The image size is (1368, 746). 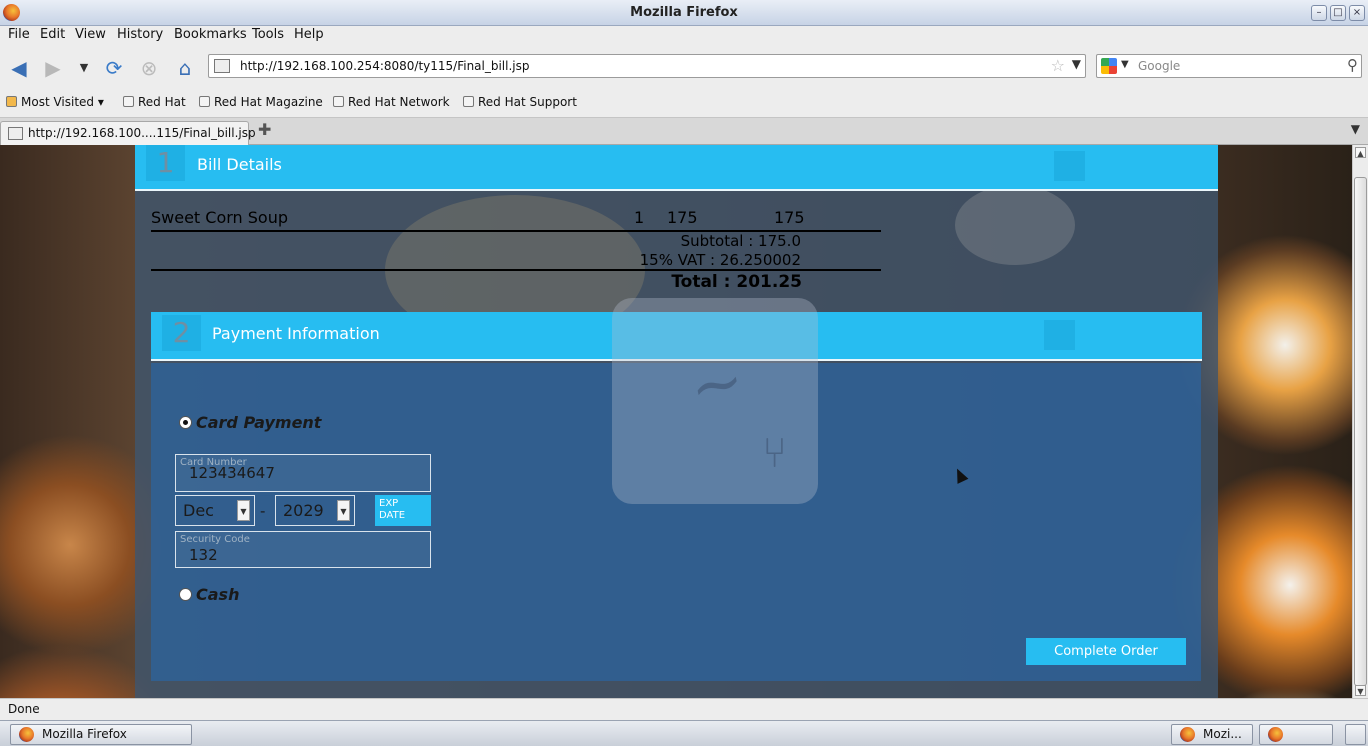 I want to click on complete-order-button: Complete Order, so click(x=1106, y=651).